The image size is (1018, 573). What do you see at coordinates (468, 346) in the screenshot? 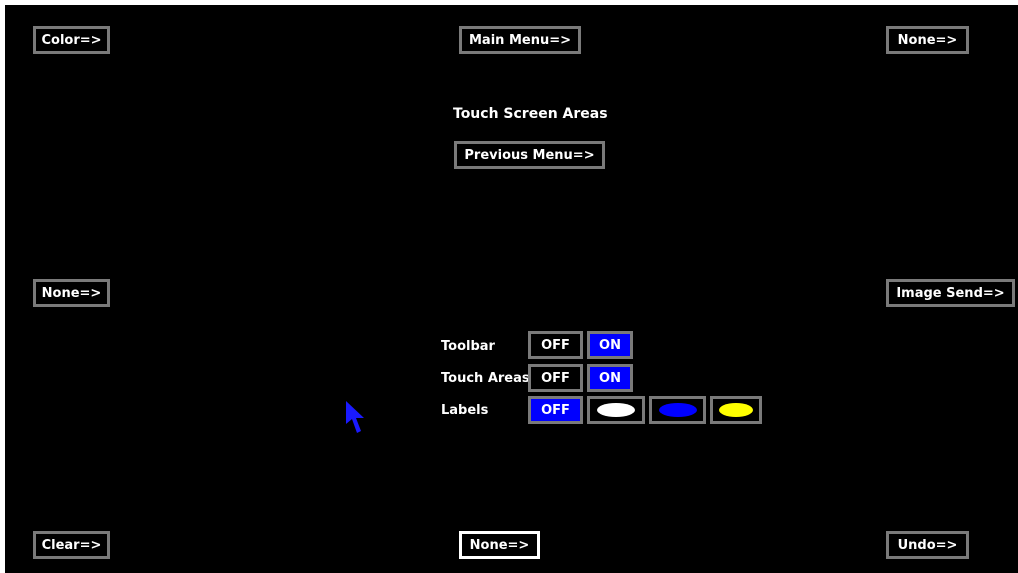
I see `toolbar-label: Toolbar` at bounding box center [468, 346].